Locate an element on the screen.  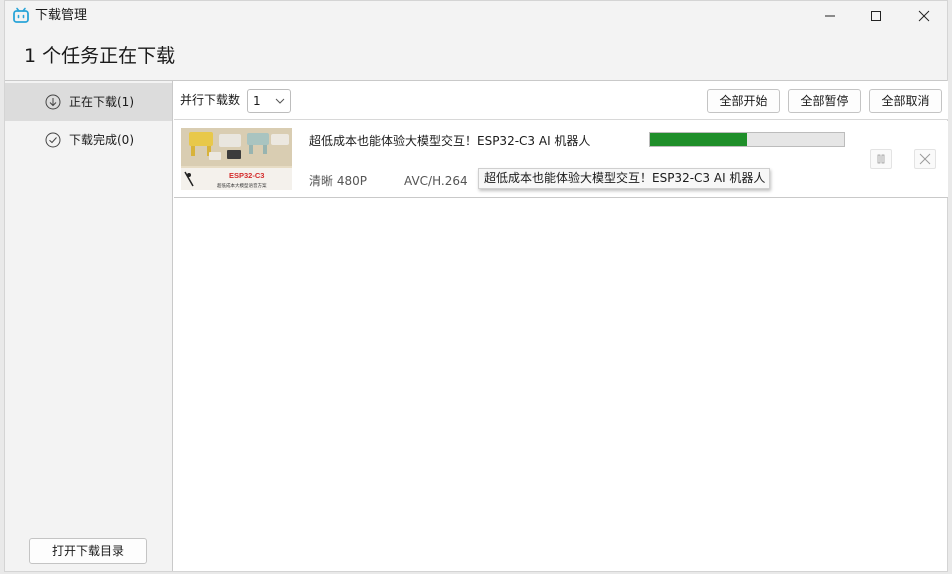
check-circle-icon is located at coordinates (53, 140).